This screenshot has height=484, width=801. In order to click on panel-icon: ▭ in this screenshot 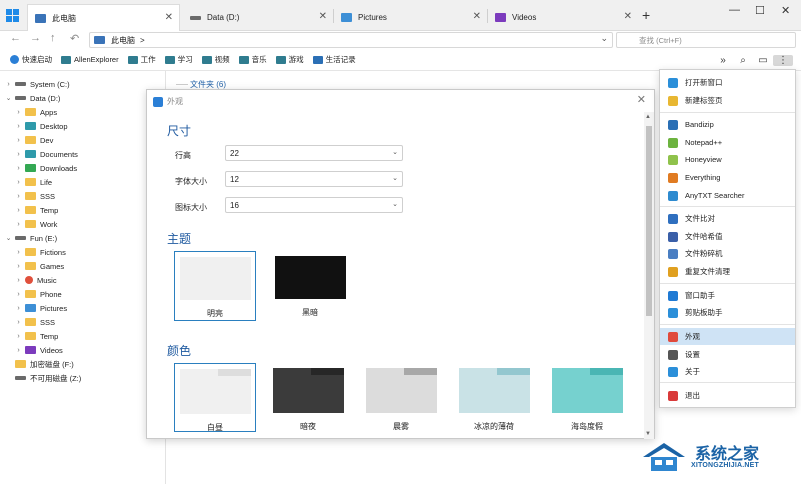, I will do `click(763, 60)`.